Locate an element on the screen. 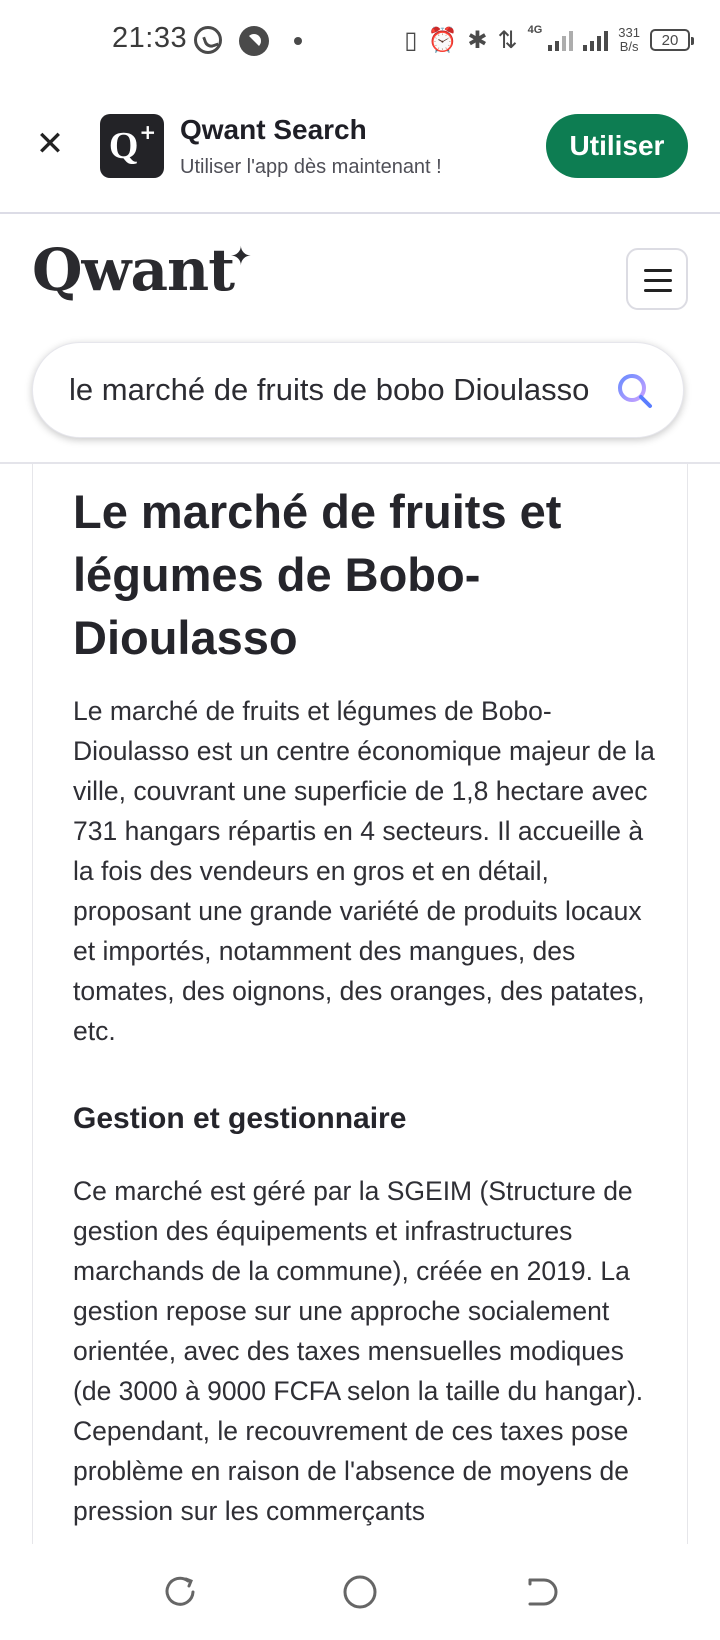  search-icon is located at coordinates (635, 391).